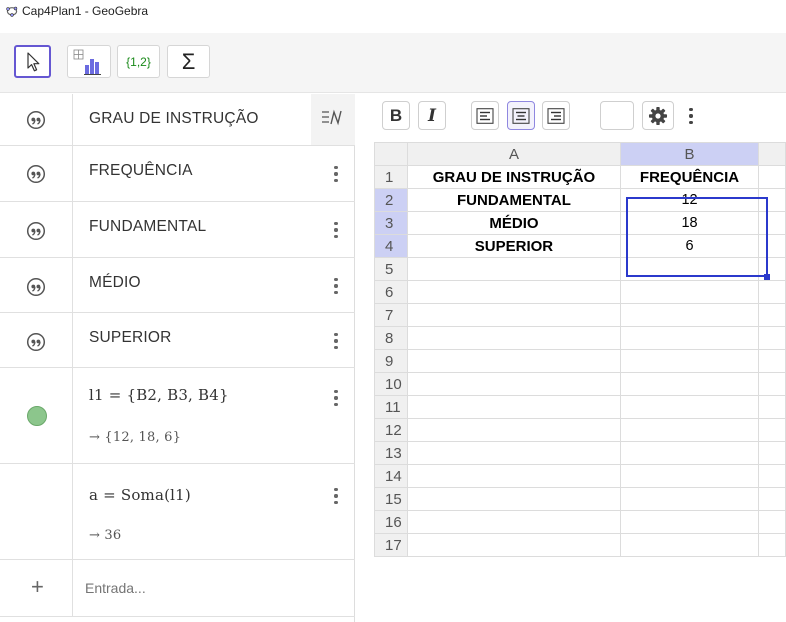 The image size is (786, 622). I want to click on plus-icon: +, so click(37, 587).